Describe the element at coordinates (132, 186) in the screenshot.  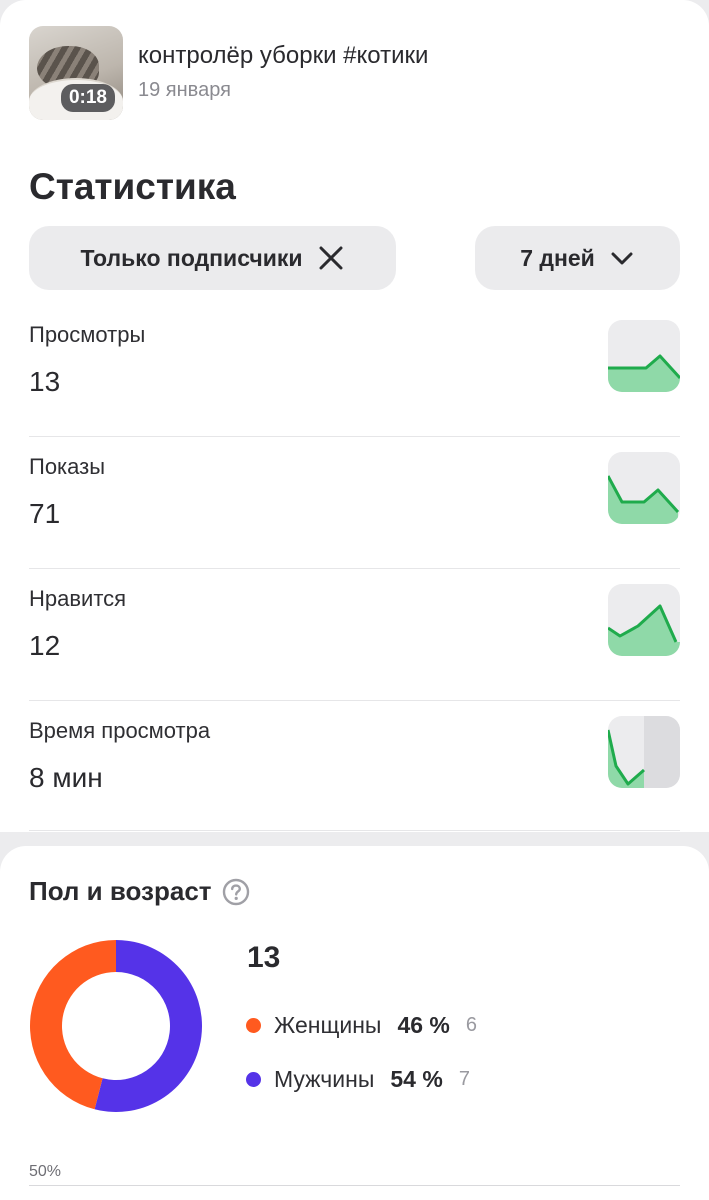
I see `stats-title: Статистика` at that location.